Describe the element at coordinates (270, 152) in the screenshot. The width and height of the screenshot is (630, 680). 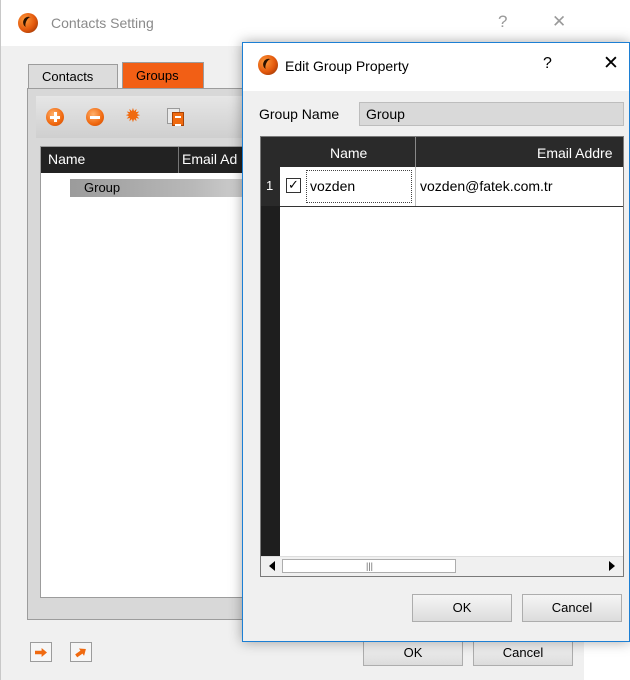
I see `grid-corner` at that location.